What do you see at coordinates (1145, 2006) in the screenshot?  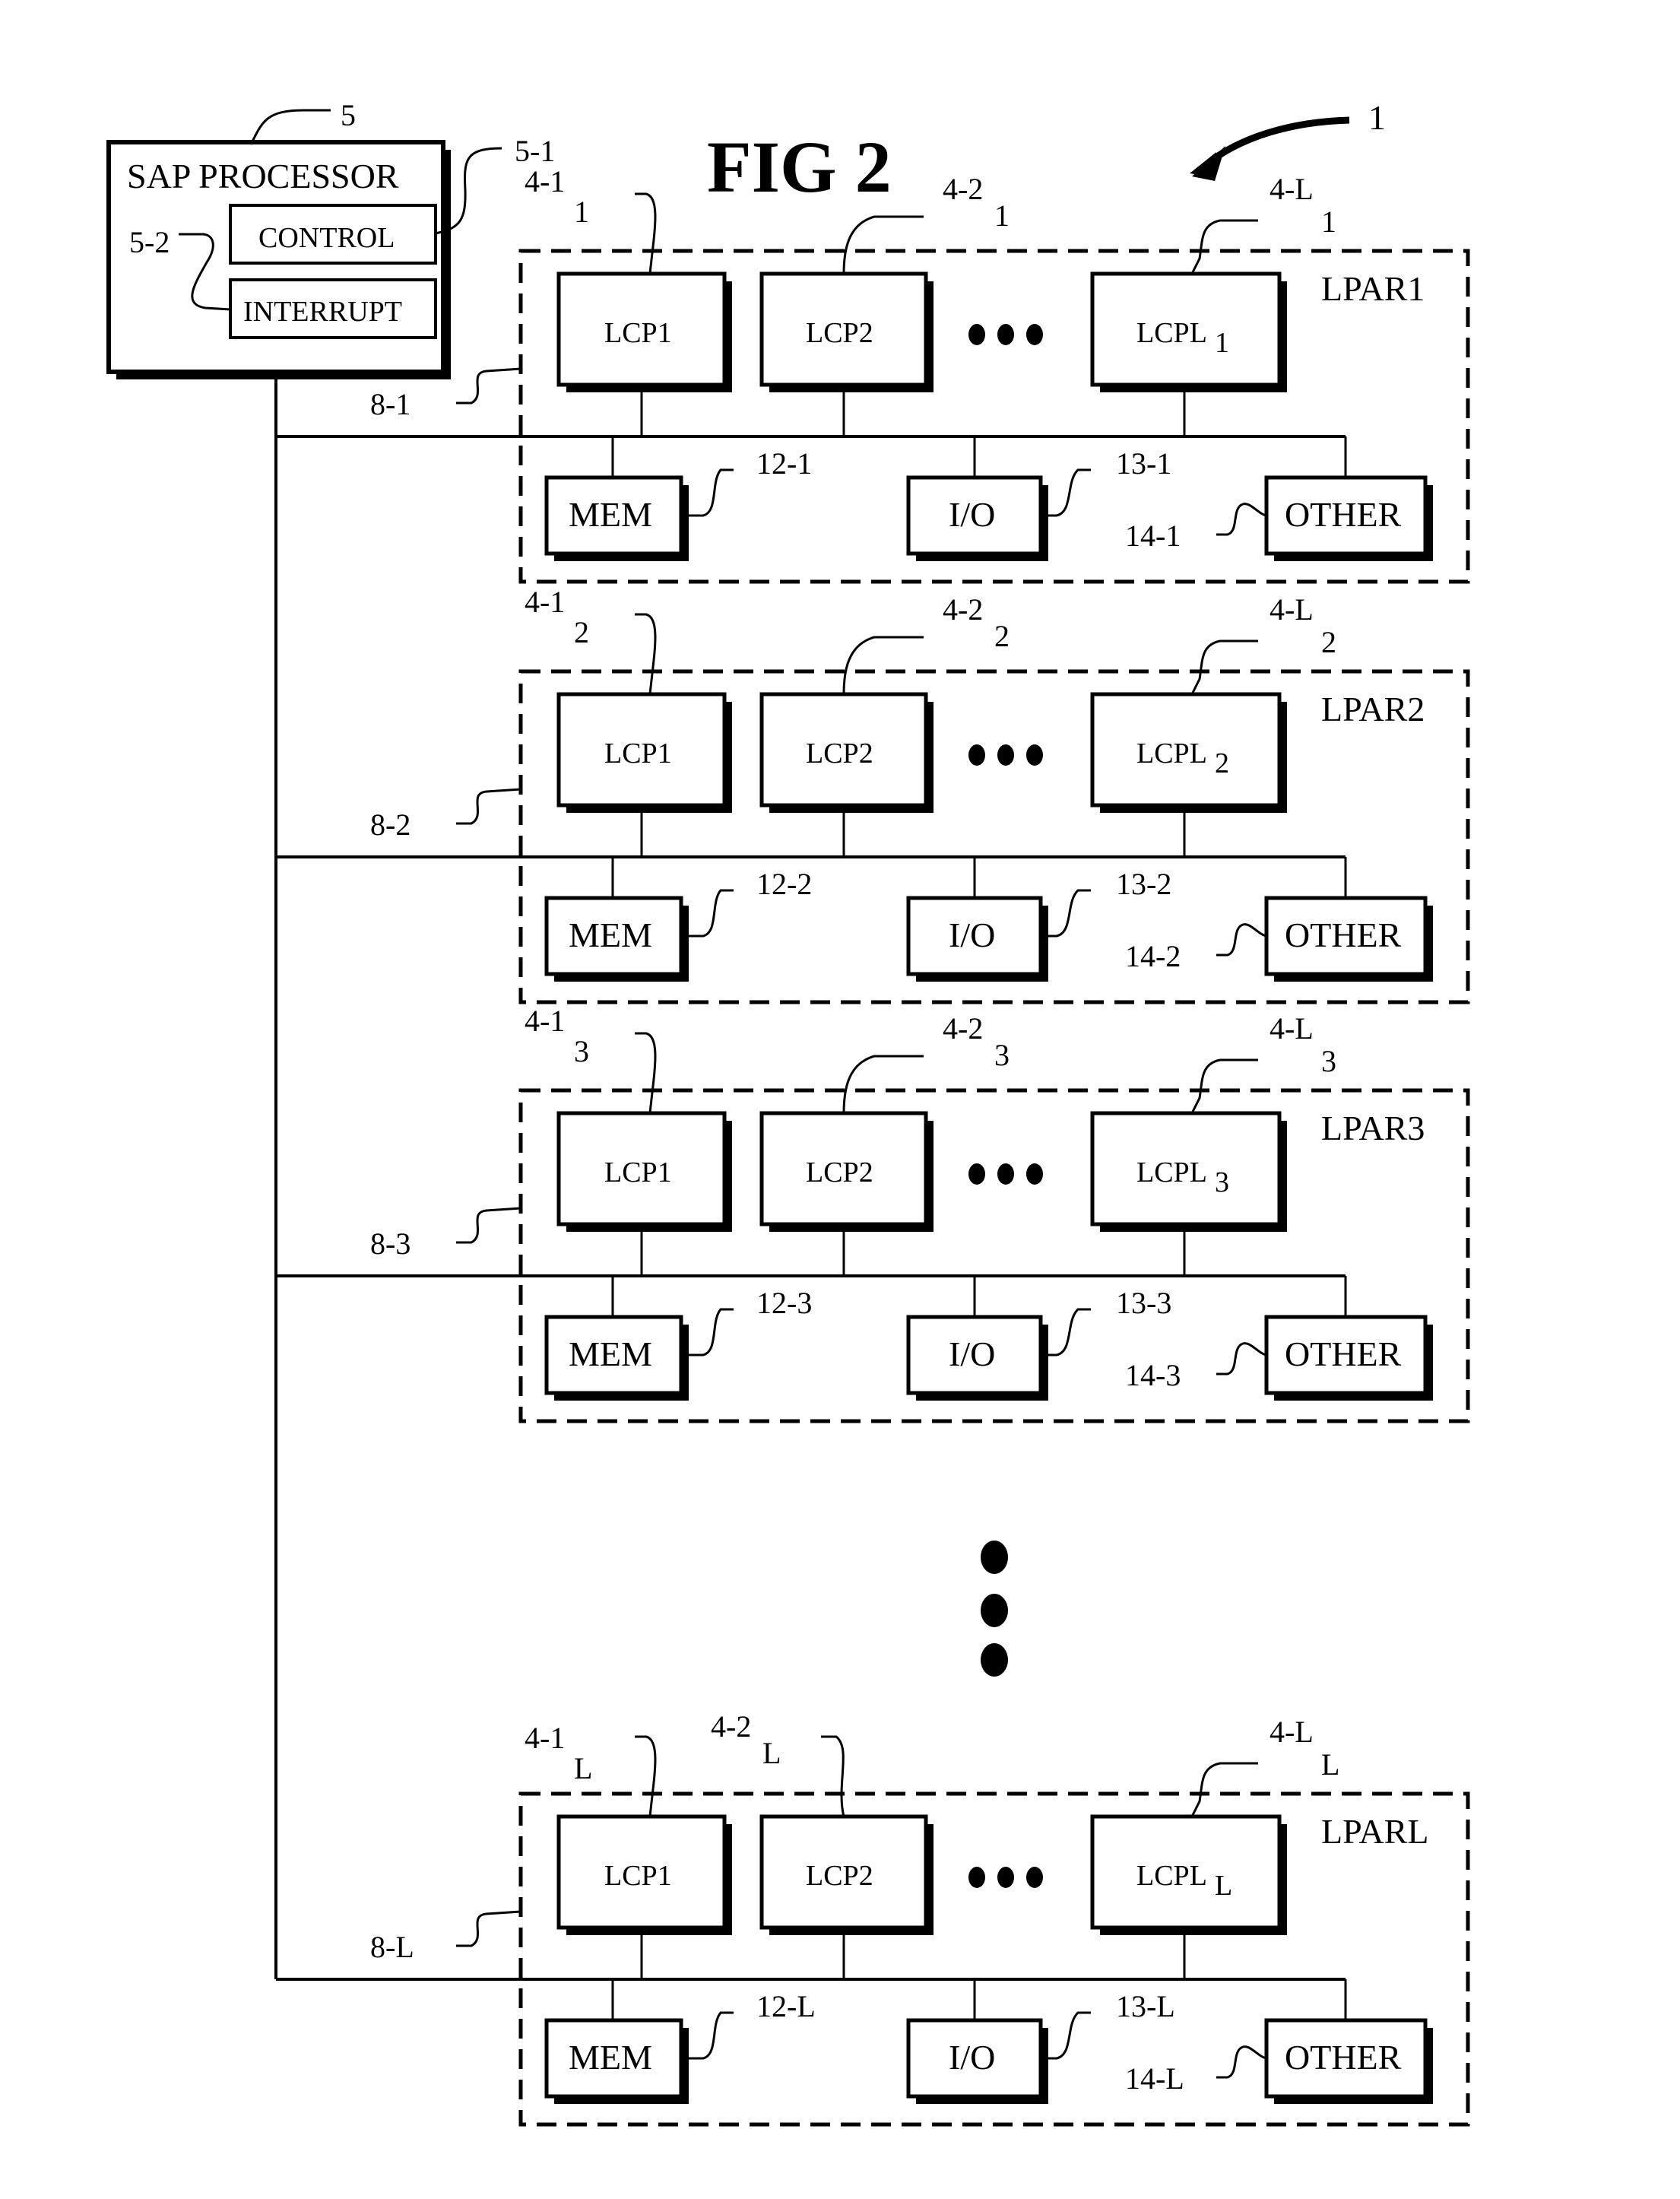 I see `io-ref-label: 13-L` at bounding box center [1145, 2006].